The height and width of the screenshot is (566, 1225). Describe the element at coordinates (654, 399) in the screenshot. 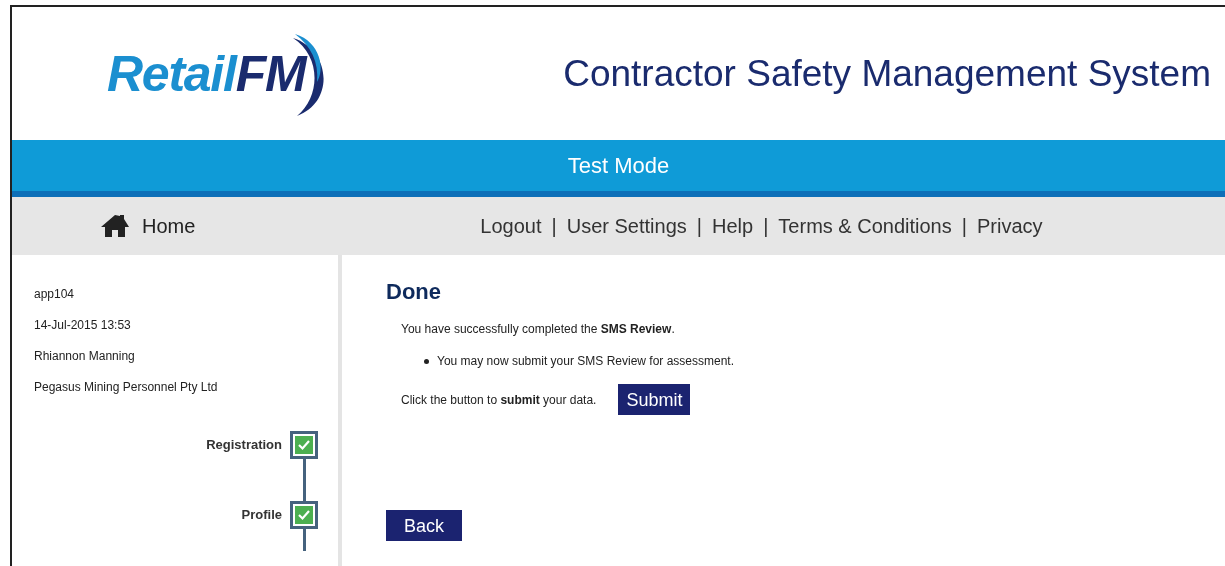

I see `submit-button: Submit` at that location.